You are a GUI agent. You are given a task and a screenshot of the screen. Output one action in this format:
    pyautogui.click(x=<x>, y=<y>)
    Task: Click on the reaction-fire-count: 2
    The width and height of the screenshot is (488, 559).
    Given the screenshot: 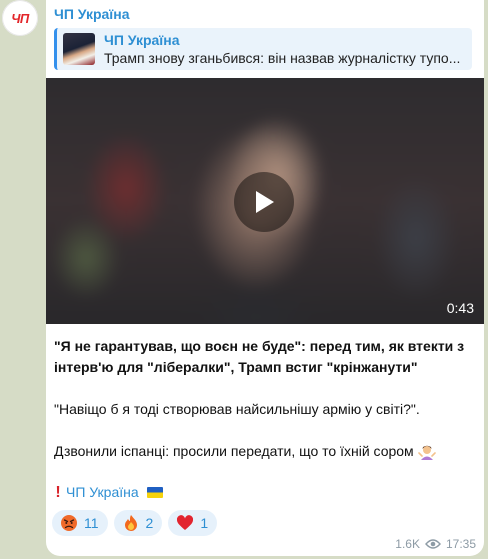 What is the action you would take?
    pyautogui.click(x=149, y=523)
    